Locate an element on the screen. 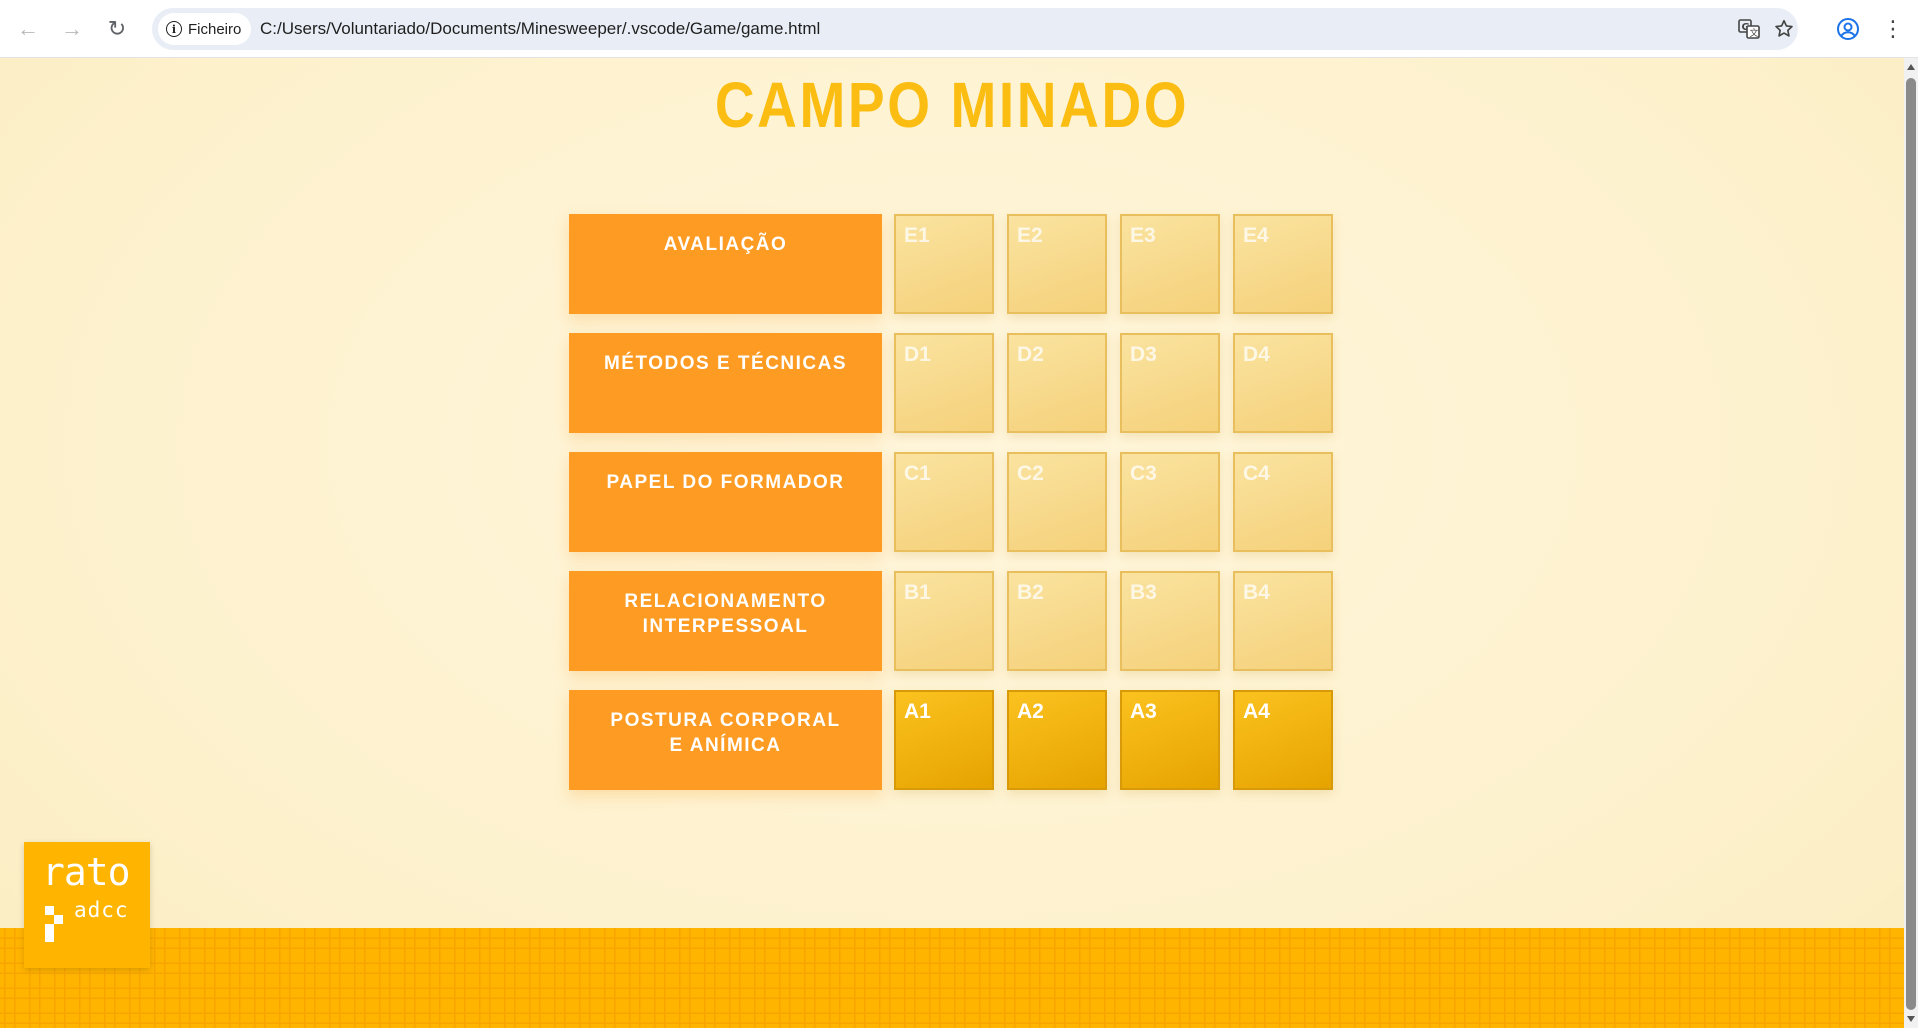 The width and height of the screenshot is (1918, 1028). menu-kebab-icon: ⋮ is located at coordinates (1893, 29).